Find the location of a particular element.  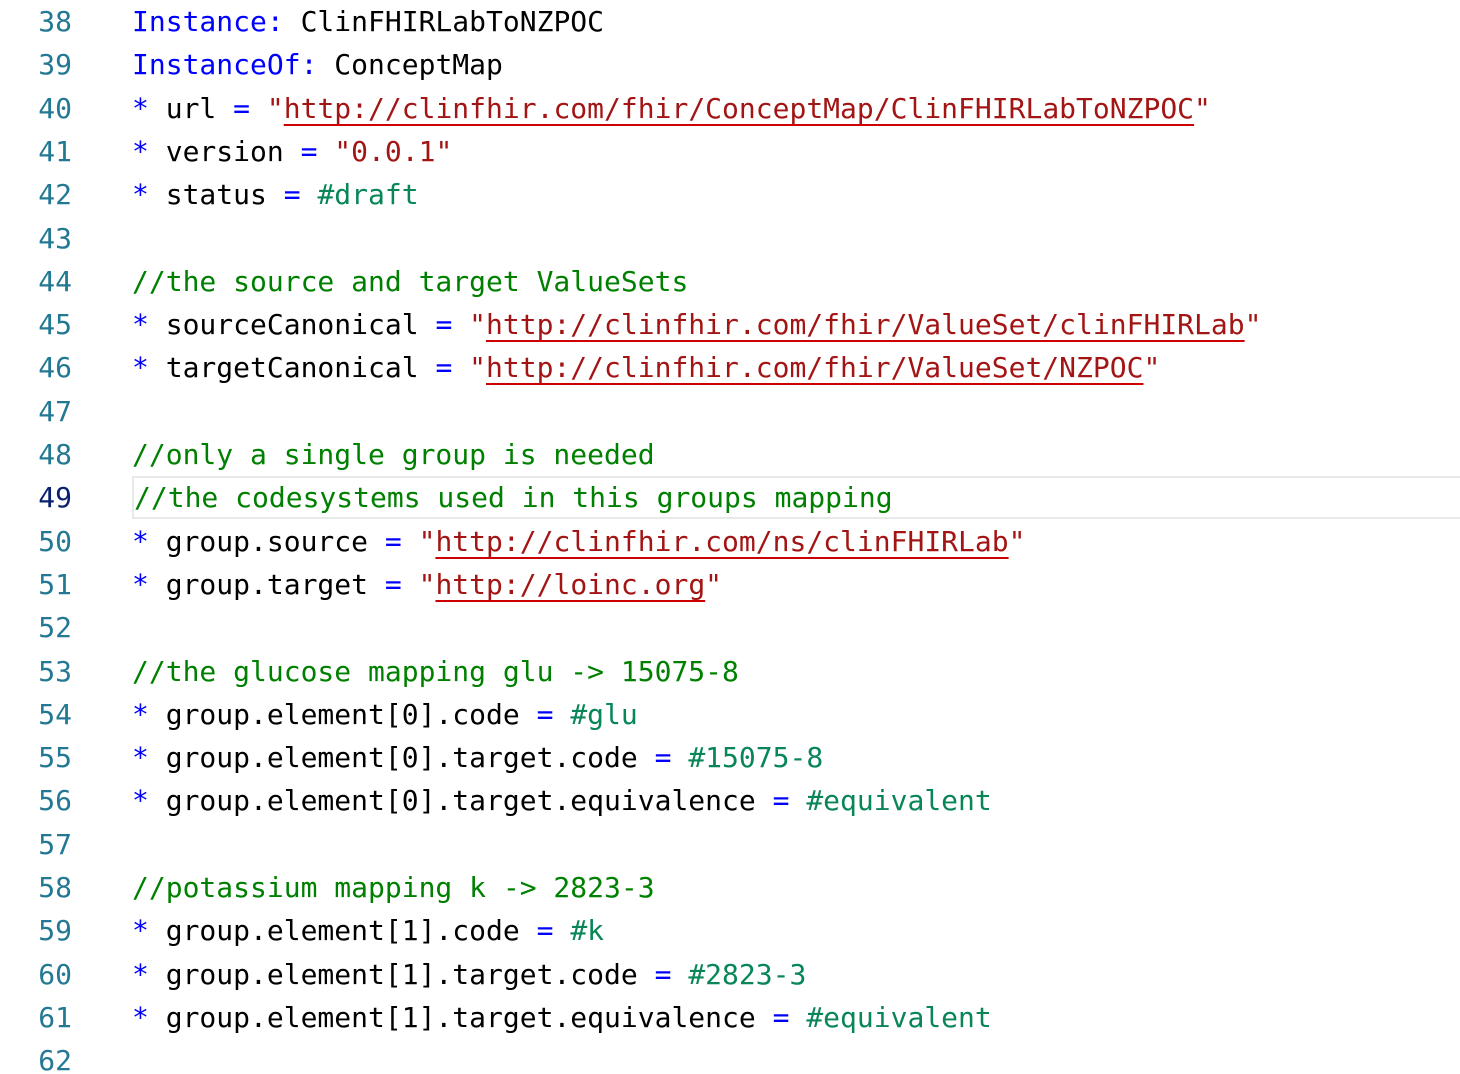

line-number: 43 is located at coordinates (55, 238).